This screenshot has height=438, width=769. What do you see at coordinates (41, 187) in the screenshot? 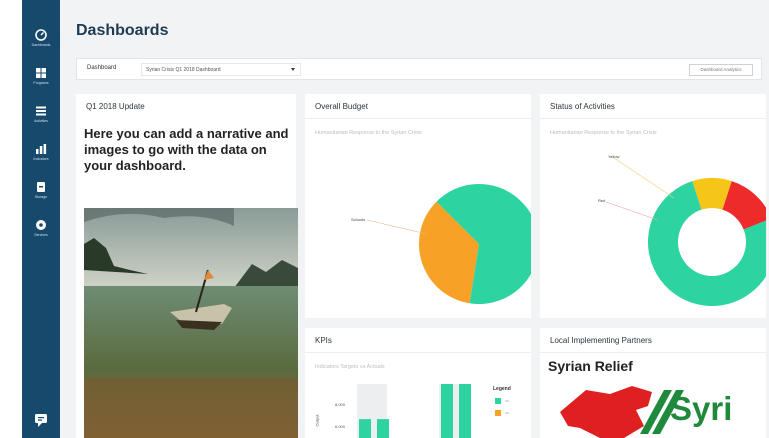
I see `storage-box-icon` at bounding box center [41, 187].